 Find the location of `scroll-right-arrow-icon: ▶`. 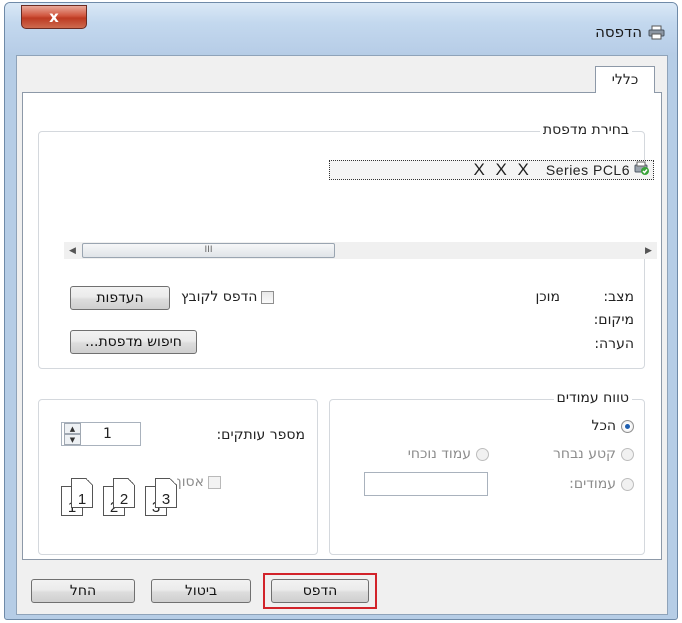

scroll-right-arrow-icon: ▶ is located at coordinates (648, 250).